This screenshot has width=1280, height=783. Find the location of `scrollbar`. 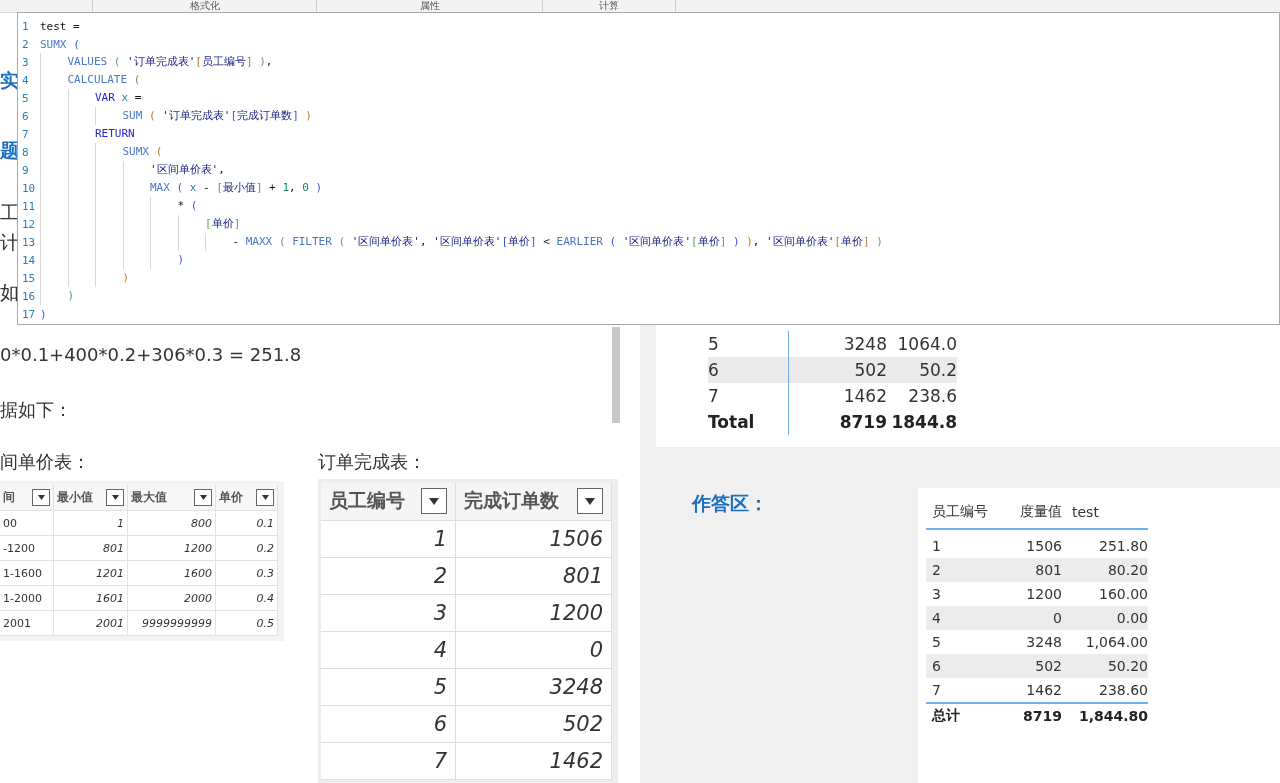

scrollbar is located at coordinates (616, 375).